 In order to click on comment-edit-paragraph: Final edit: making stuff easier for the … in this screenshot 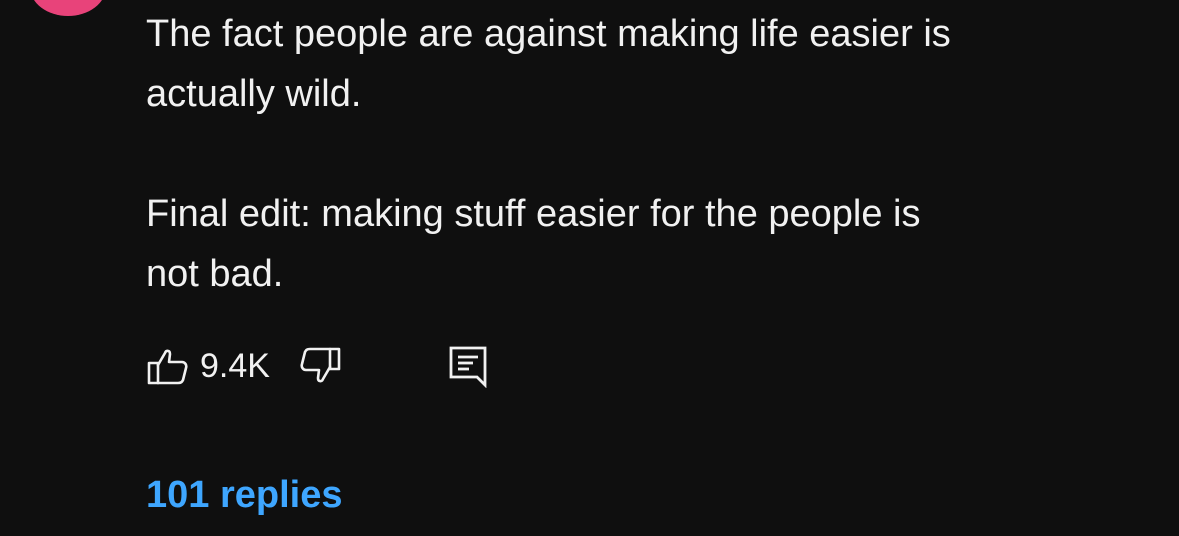, I will do `click(533, 244)`.